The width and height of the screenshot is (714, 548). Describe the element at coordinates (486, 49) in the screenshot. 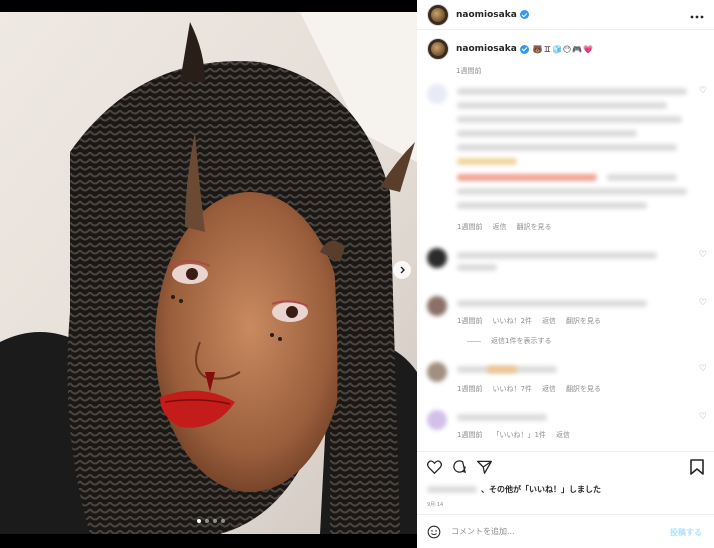

I see `caption-username: naomiosaka` at that location.